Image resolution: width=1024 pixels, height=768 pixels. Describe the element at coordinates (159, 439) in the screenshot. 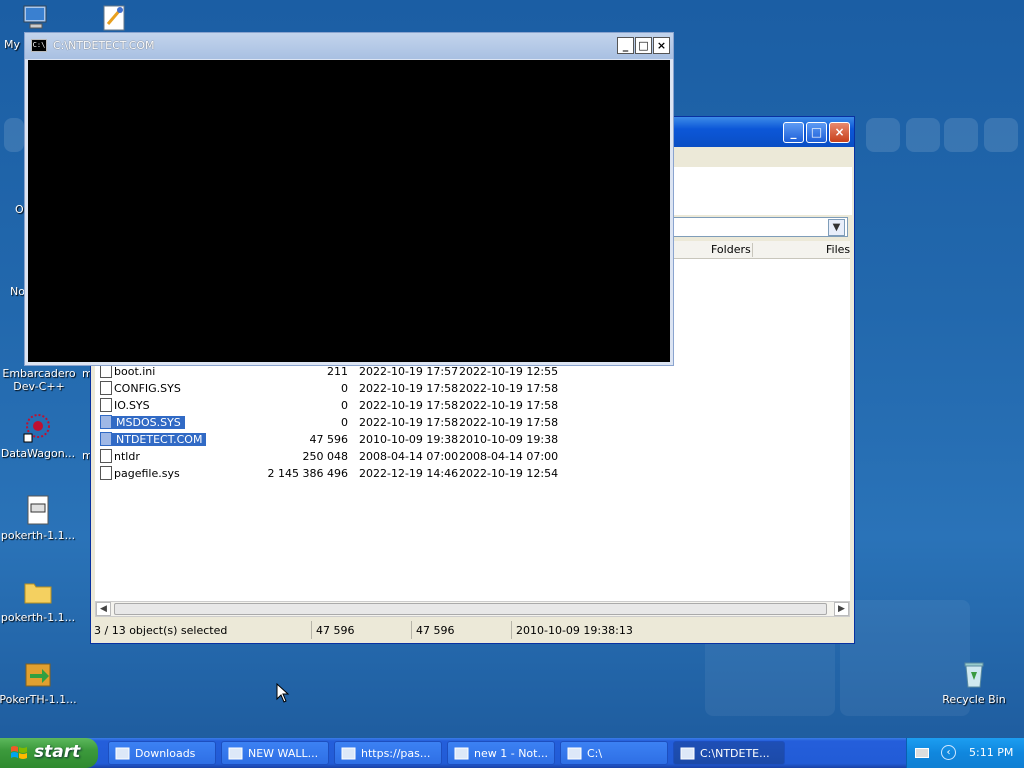

I see `file-name: NTDETECT.COM` at that location.